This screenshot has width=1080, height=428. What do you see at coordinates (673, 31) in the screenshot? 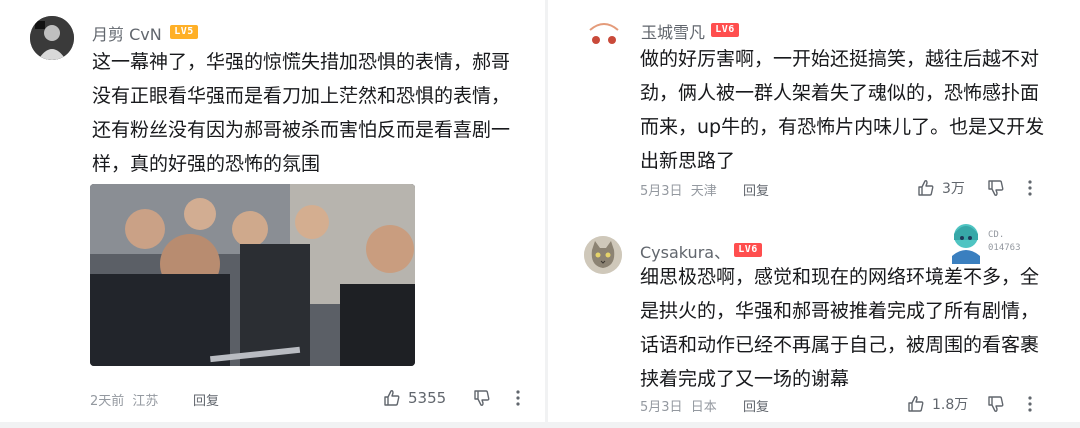
I see `username: 玉城雪凡` at bounding box center [673, 31].